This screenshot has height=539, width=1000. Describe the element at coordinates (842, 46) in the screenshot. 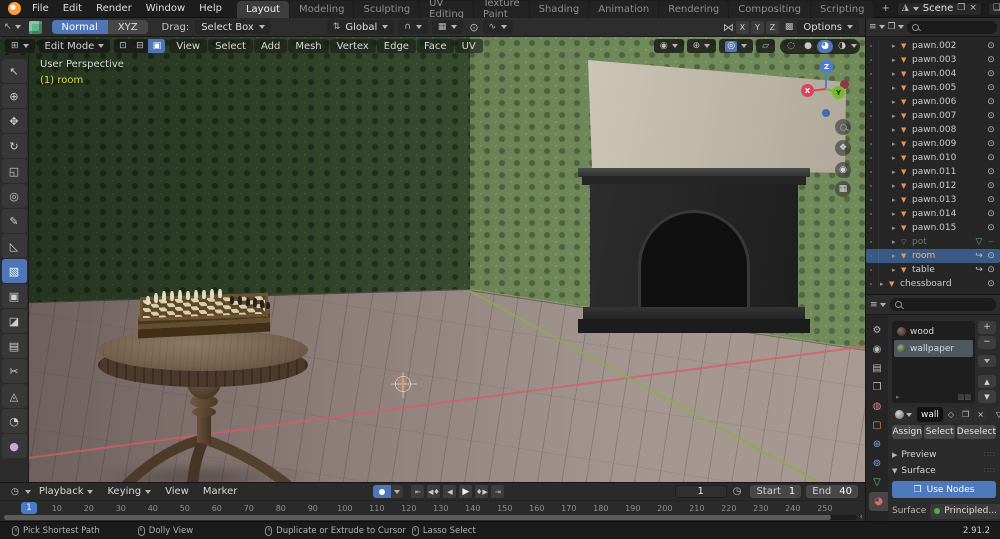

I see `rendered-shading-button: ◑` at that location.